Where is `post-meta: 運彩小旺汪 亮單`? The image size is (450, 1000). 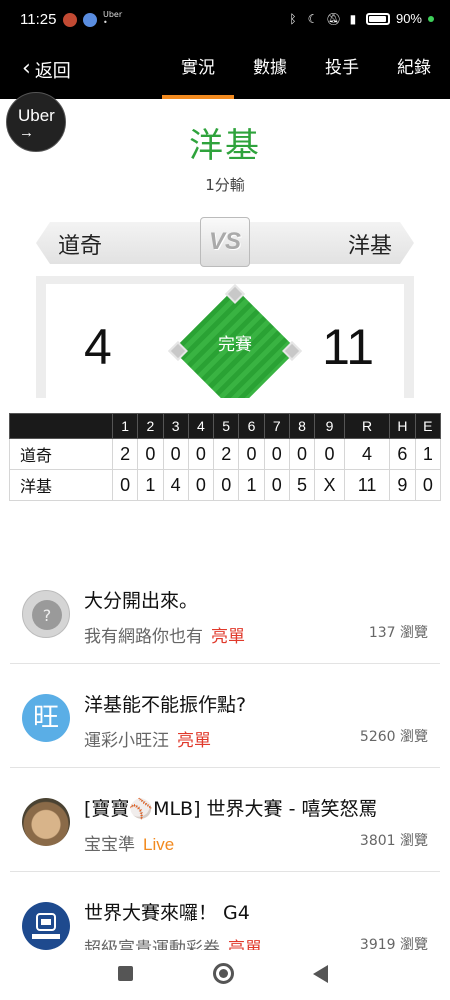
post-meta: 運彩小旺汪 亮單 is located at coordinates (147, 738).